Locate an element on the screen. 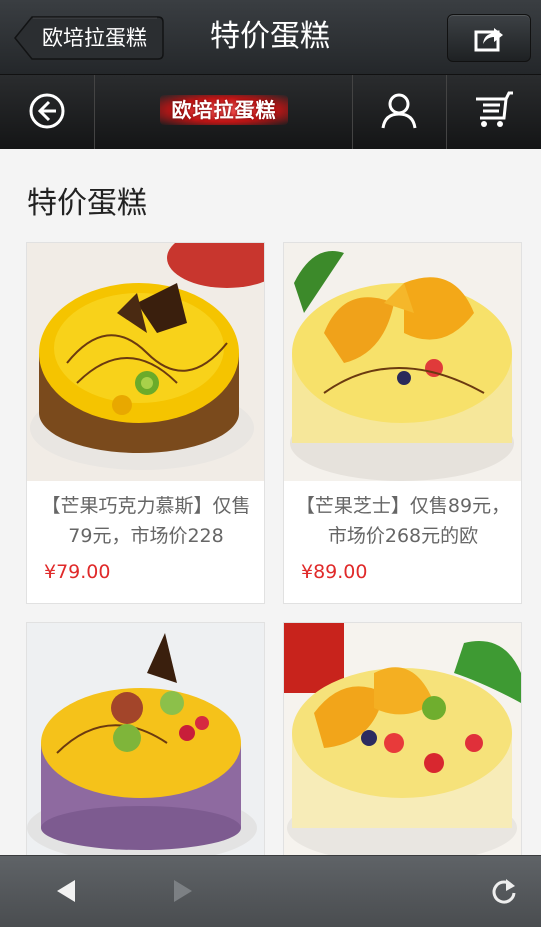  header-back-button: 欧培拉蛋糕 is located at coordinates (89, 38).